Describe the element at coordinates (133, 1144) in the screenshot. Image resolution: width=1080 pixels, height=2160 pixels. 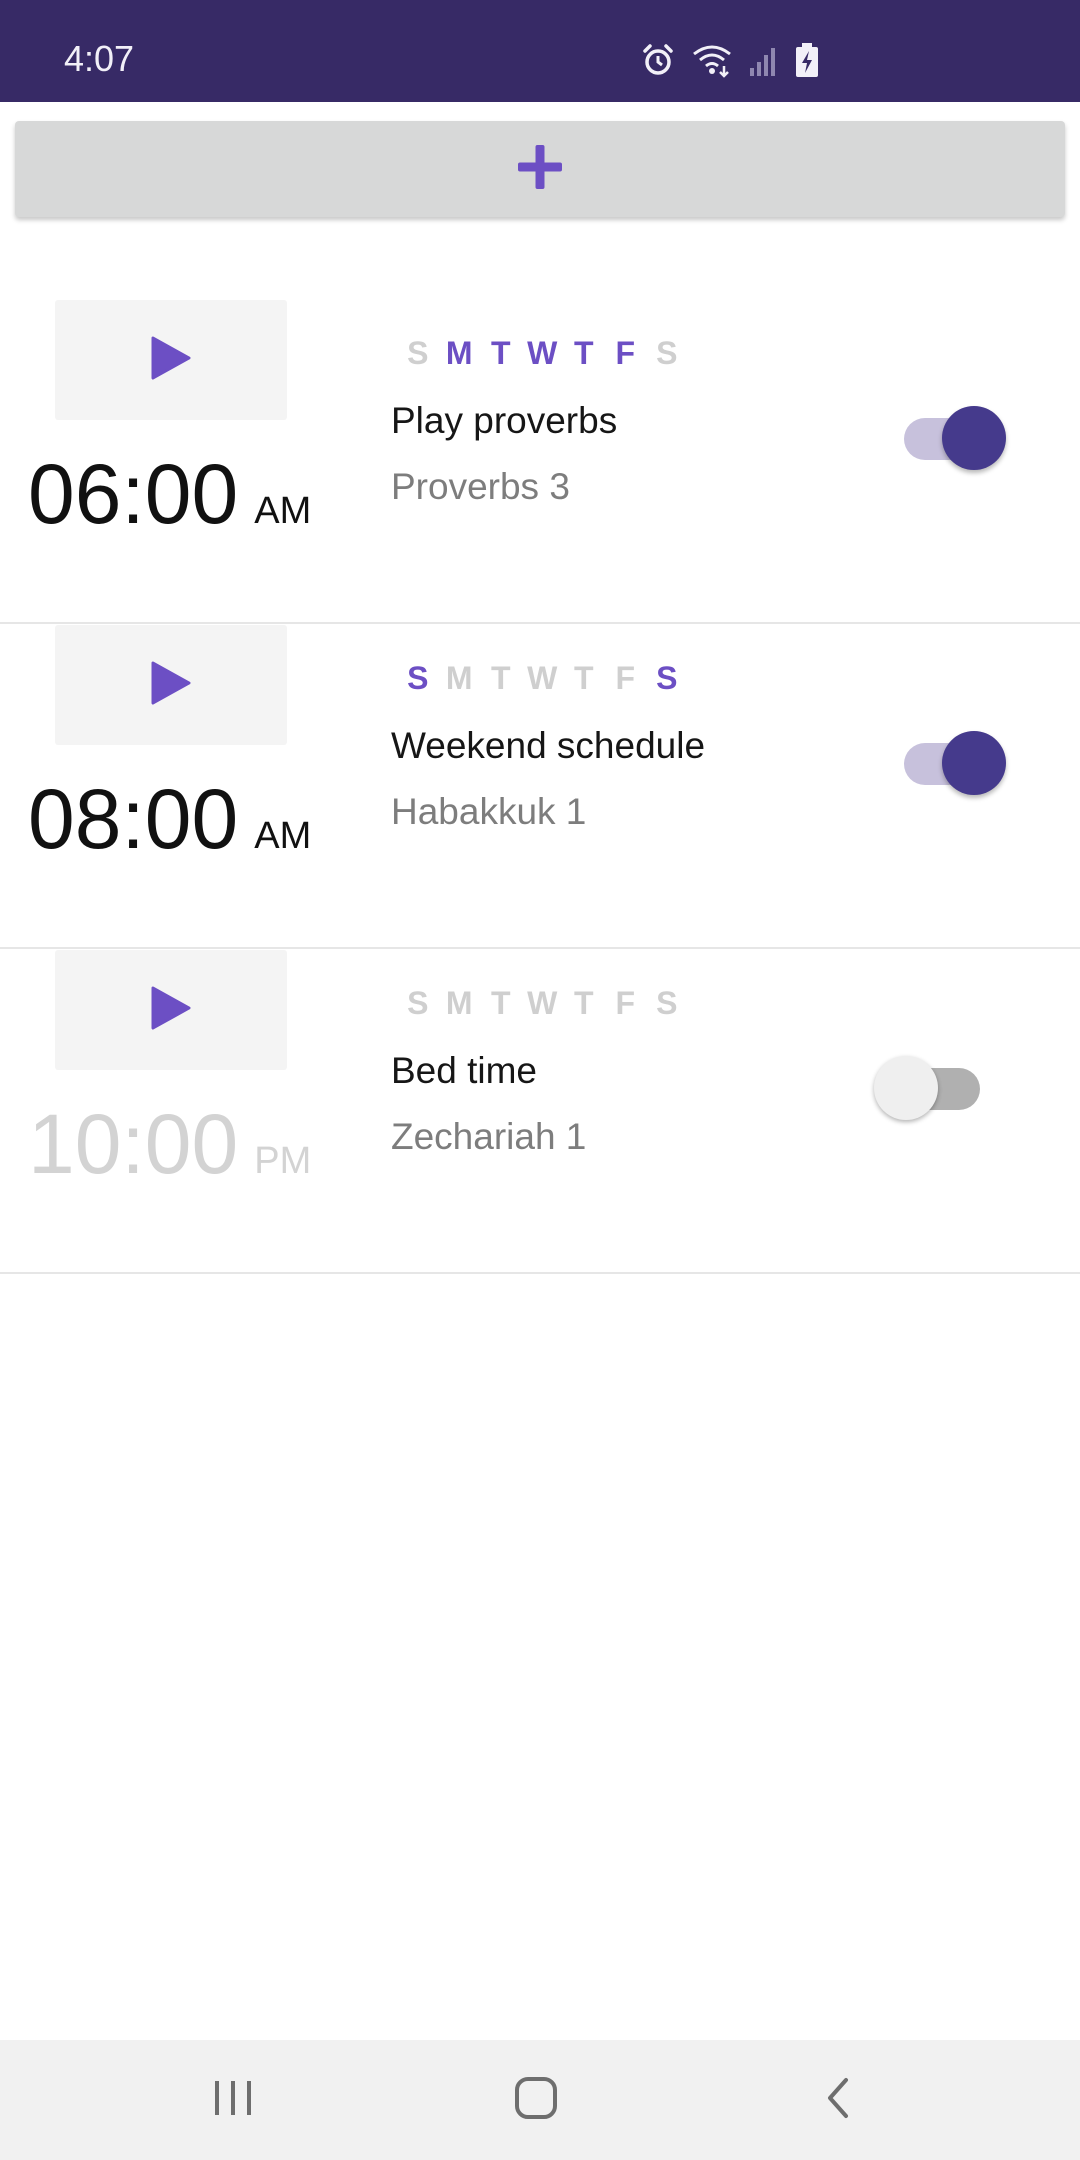
I see `alarm-time-value: 10:00` at that location.